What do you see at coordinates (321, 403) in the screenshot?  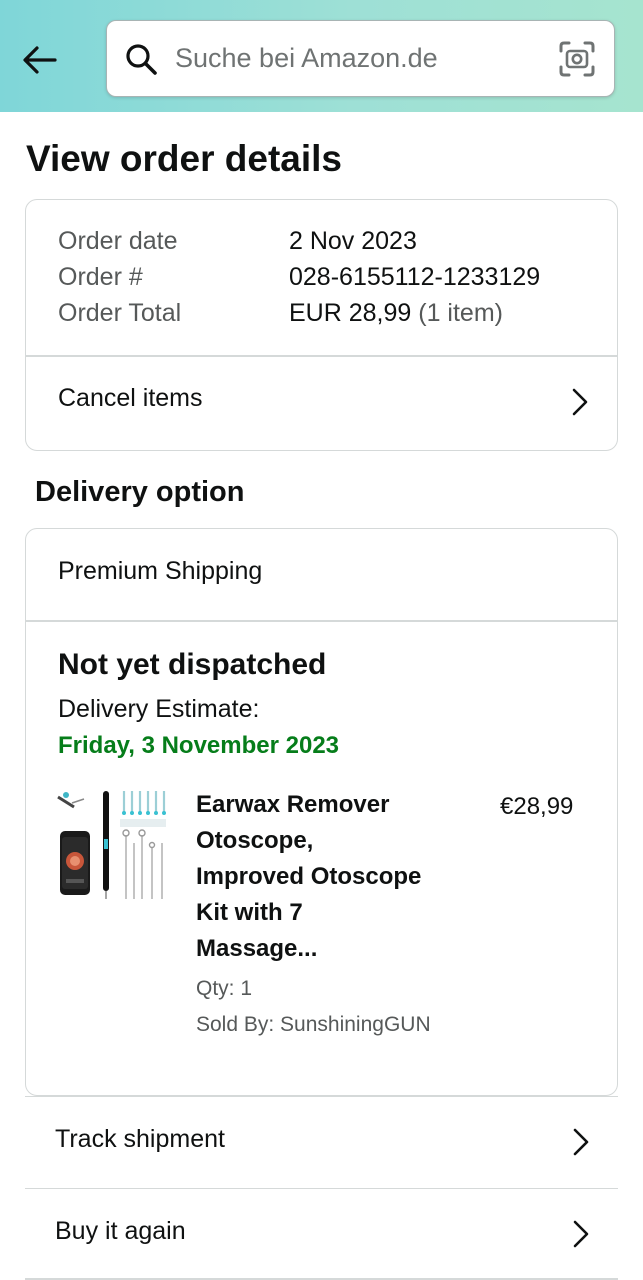 I see `cancel-items-row: Cancel items` at bounding box center [321, 403].